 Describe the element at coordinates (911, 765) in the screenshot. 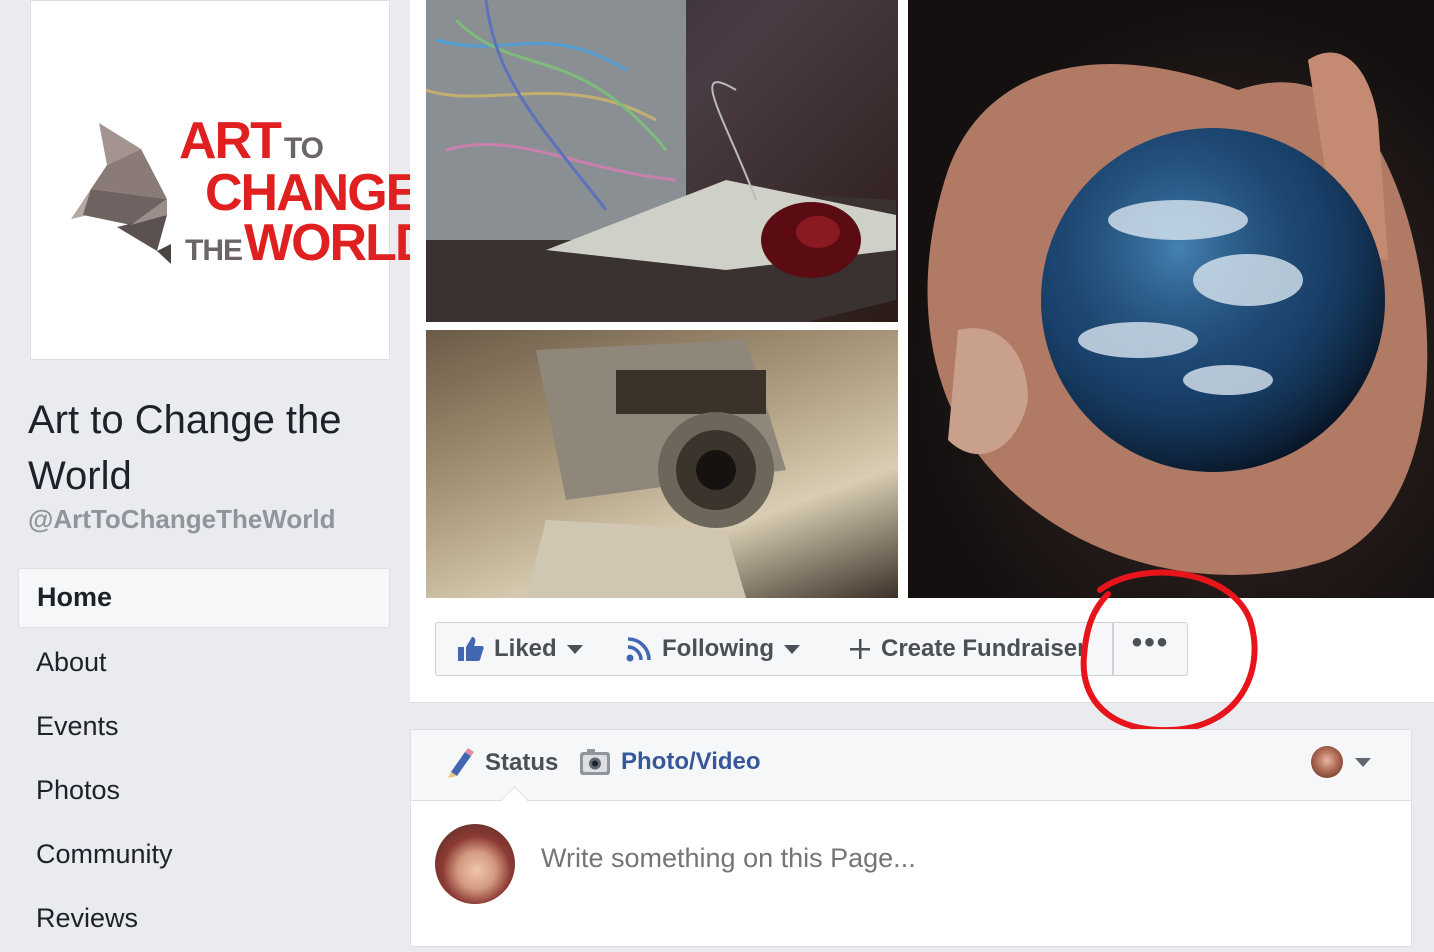

I see `composer-tabs: Status Photo/Video` at that location.